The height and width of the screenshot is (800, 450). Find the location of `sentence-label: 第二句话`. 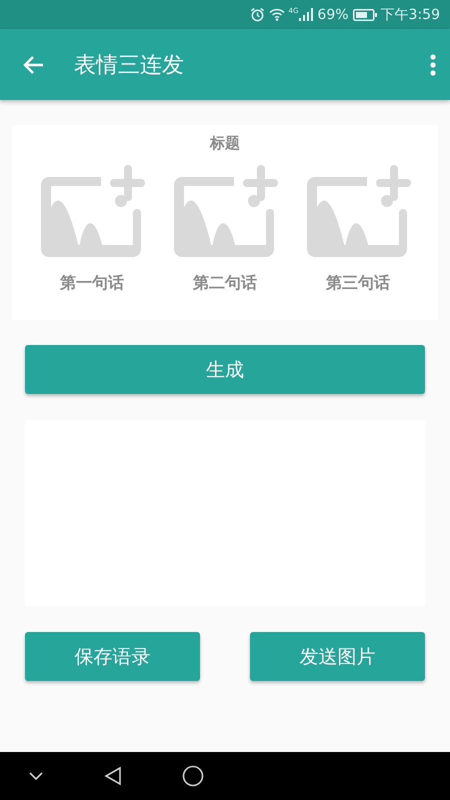

sentence-label: 第二句话 is located at coordinates (225, 283).